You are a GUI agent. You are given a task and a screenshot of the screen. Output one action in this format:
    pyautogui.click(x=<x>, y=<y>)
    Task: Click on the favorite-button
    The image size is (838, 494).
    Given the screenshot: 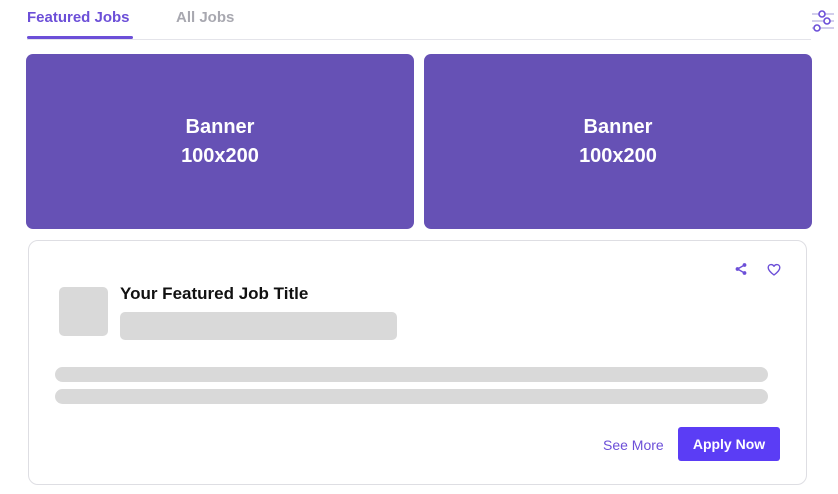 What is the action you would take?
    pyautogui.click(x=774, y=270)
    